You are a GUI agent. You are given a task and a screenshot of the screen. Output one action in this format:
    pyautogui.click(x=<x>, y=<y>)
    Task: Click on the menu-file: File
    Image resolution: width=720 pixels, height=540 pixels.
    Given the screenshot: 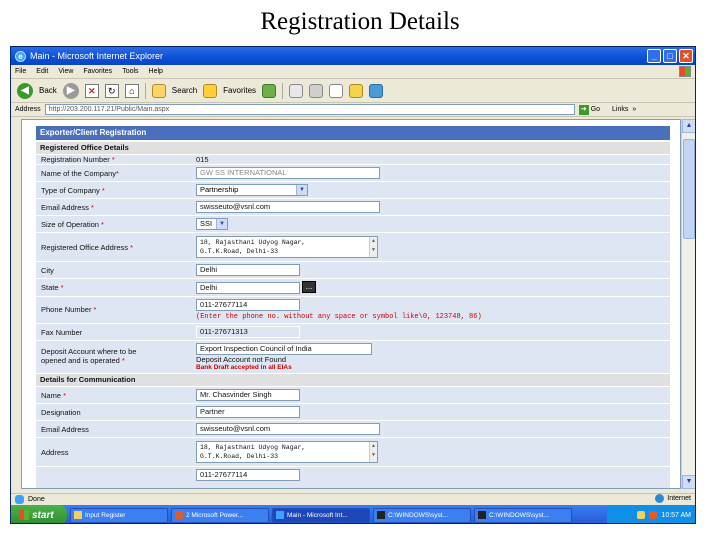 What is the action you would take?
    pyautogui.click(x=20, y=71)
    